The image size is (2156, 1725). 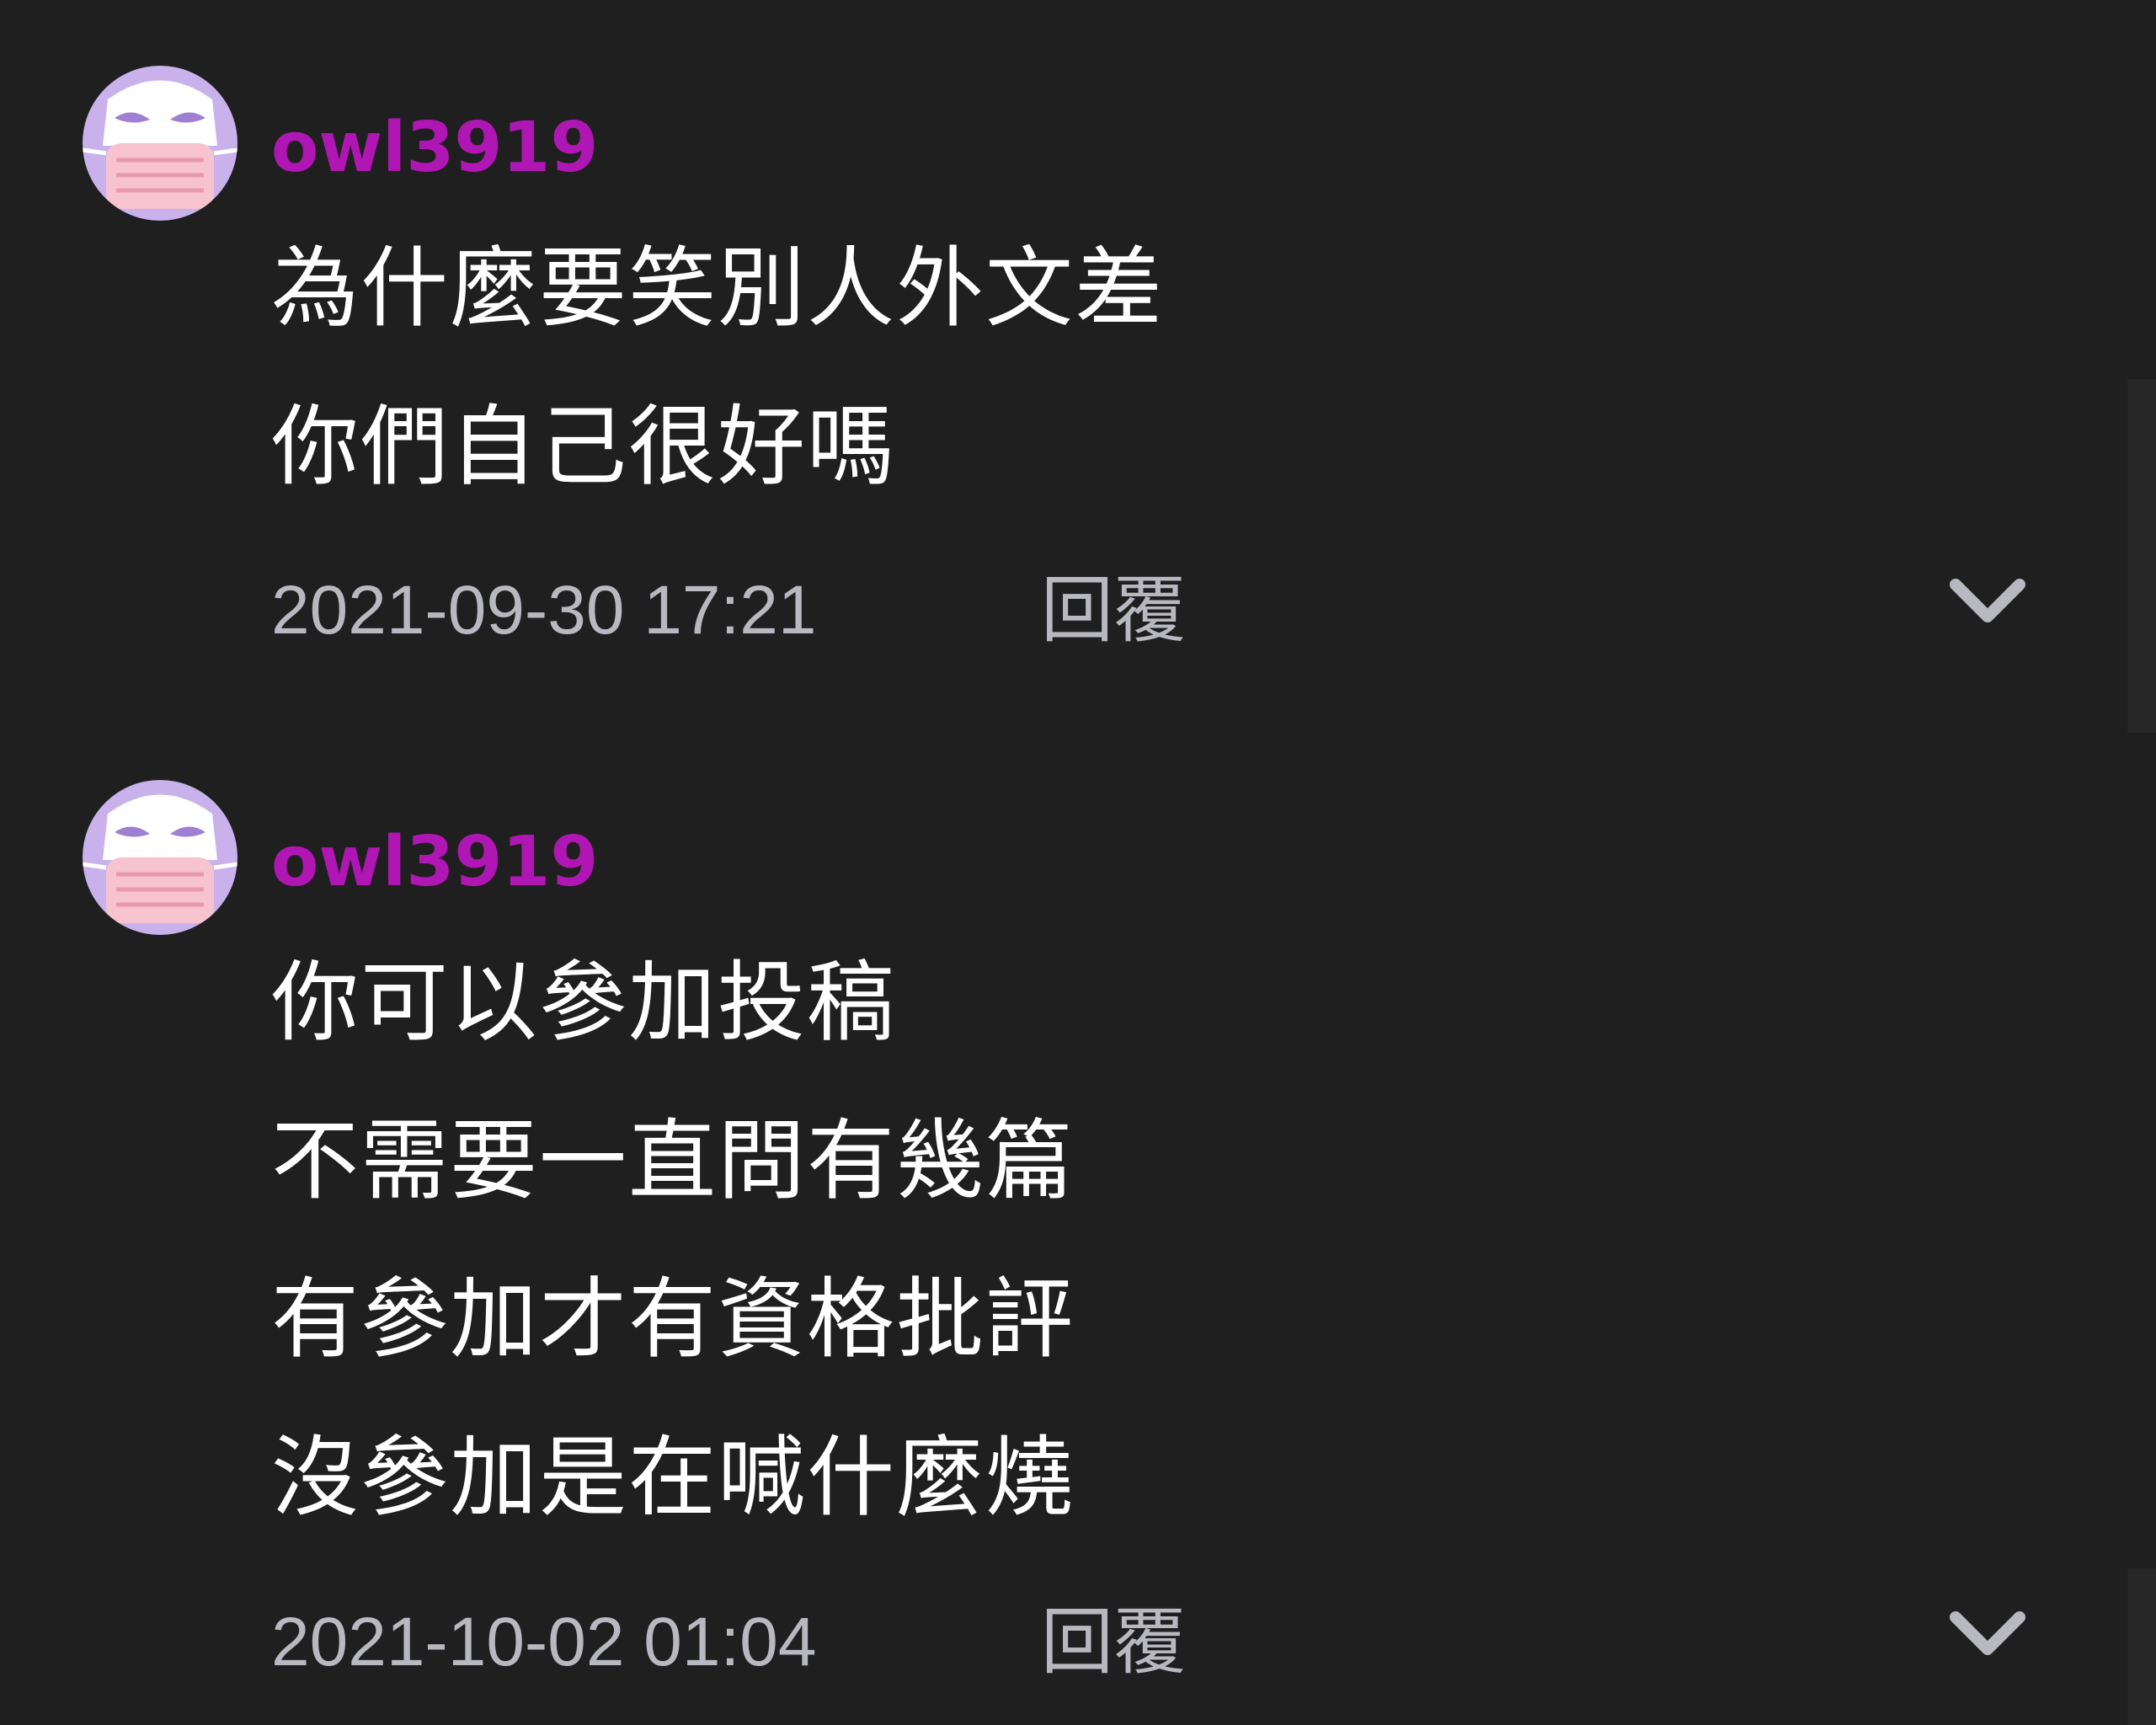 What do you see at coordinates (673, 1160) in the screenshot?
I see `comment-text-line: 不需要一直問有幾篇` at bounding box center [673, 1160].